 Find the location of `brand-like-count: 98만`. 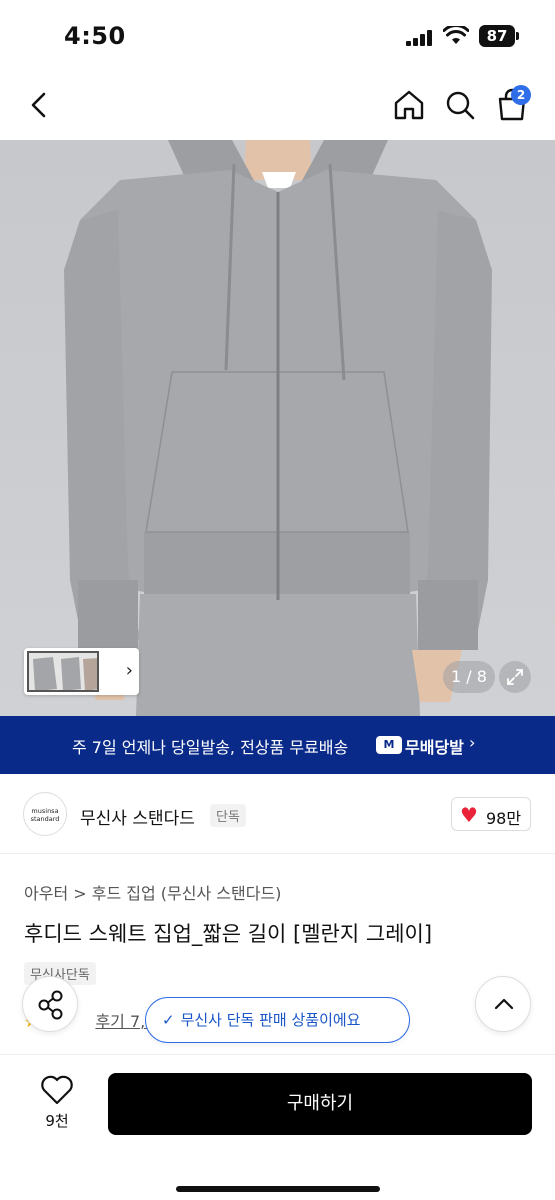

brand-like-count: 98만 is located at coordinates (504, 818).